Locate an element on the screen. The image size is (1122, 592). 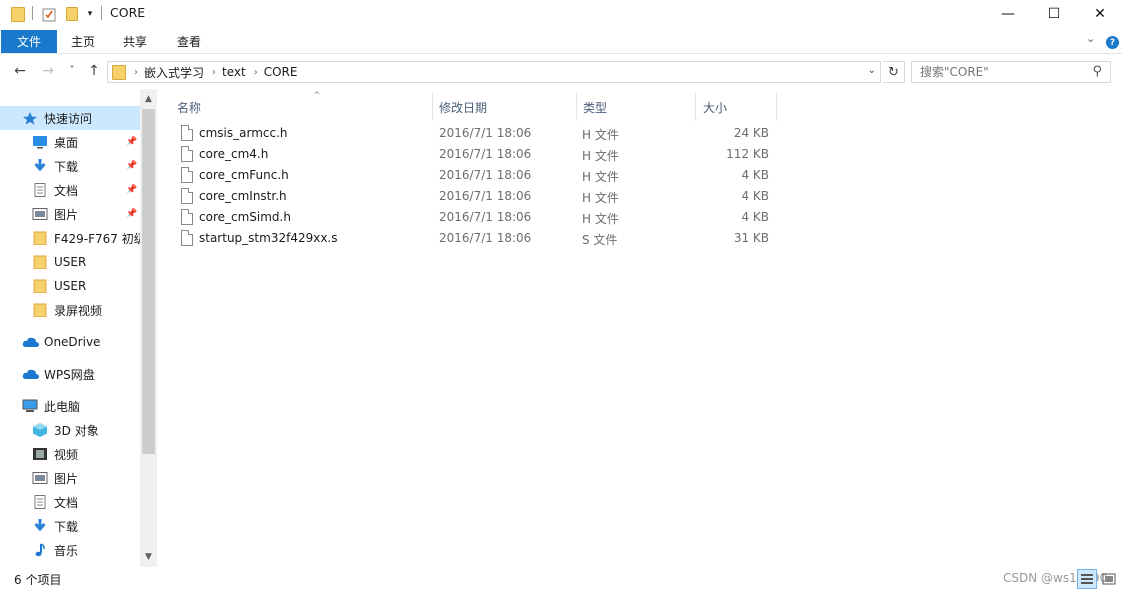
sidebar-item-label: 文档 is located at coordinates (66, 502).